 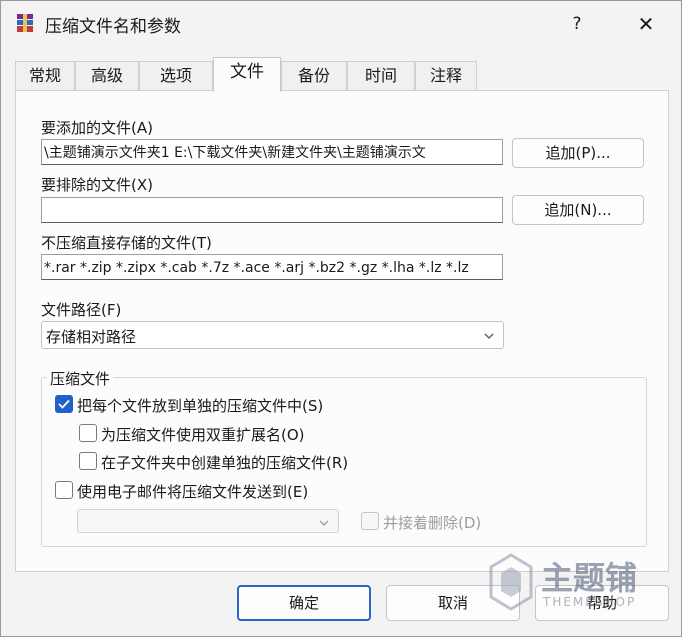 What do you see at coordinates (272, 335) in the screenshot?
I see `file-path-select: 存储相对路径` at bounding box center [272, 335].